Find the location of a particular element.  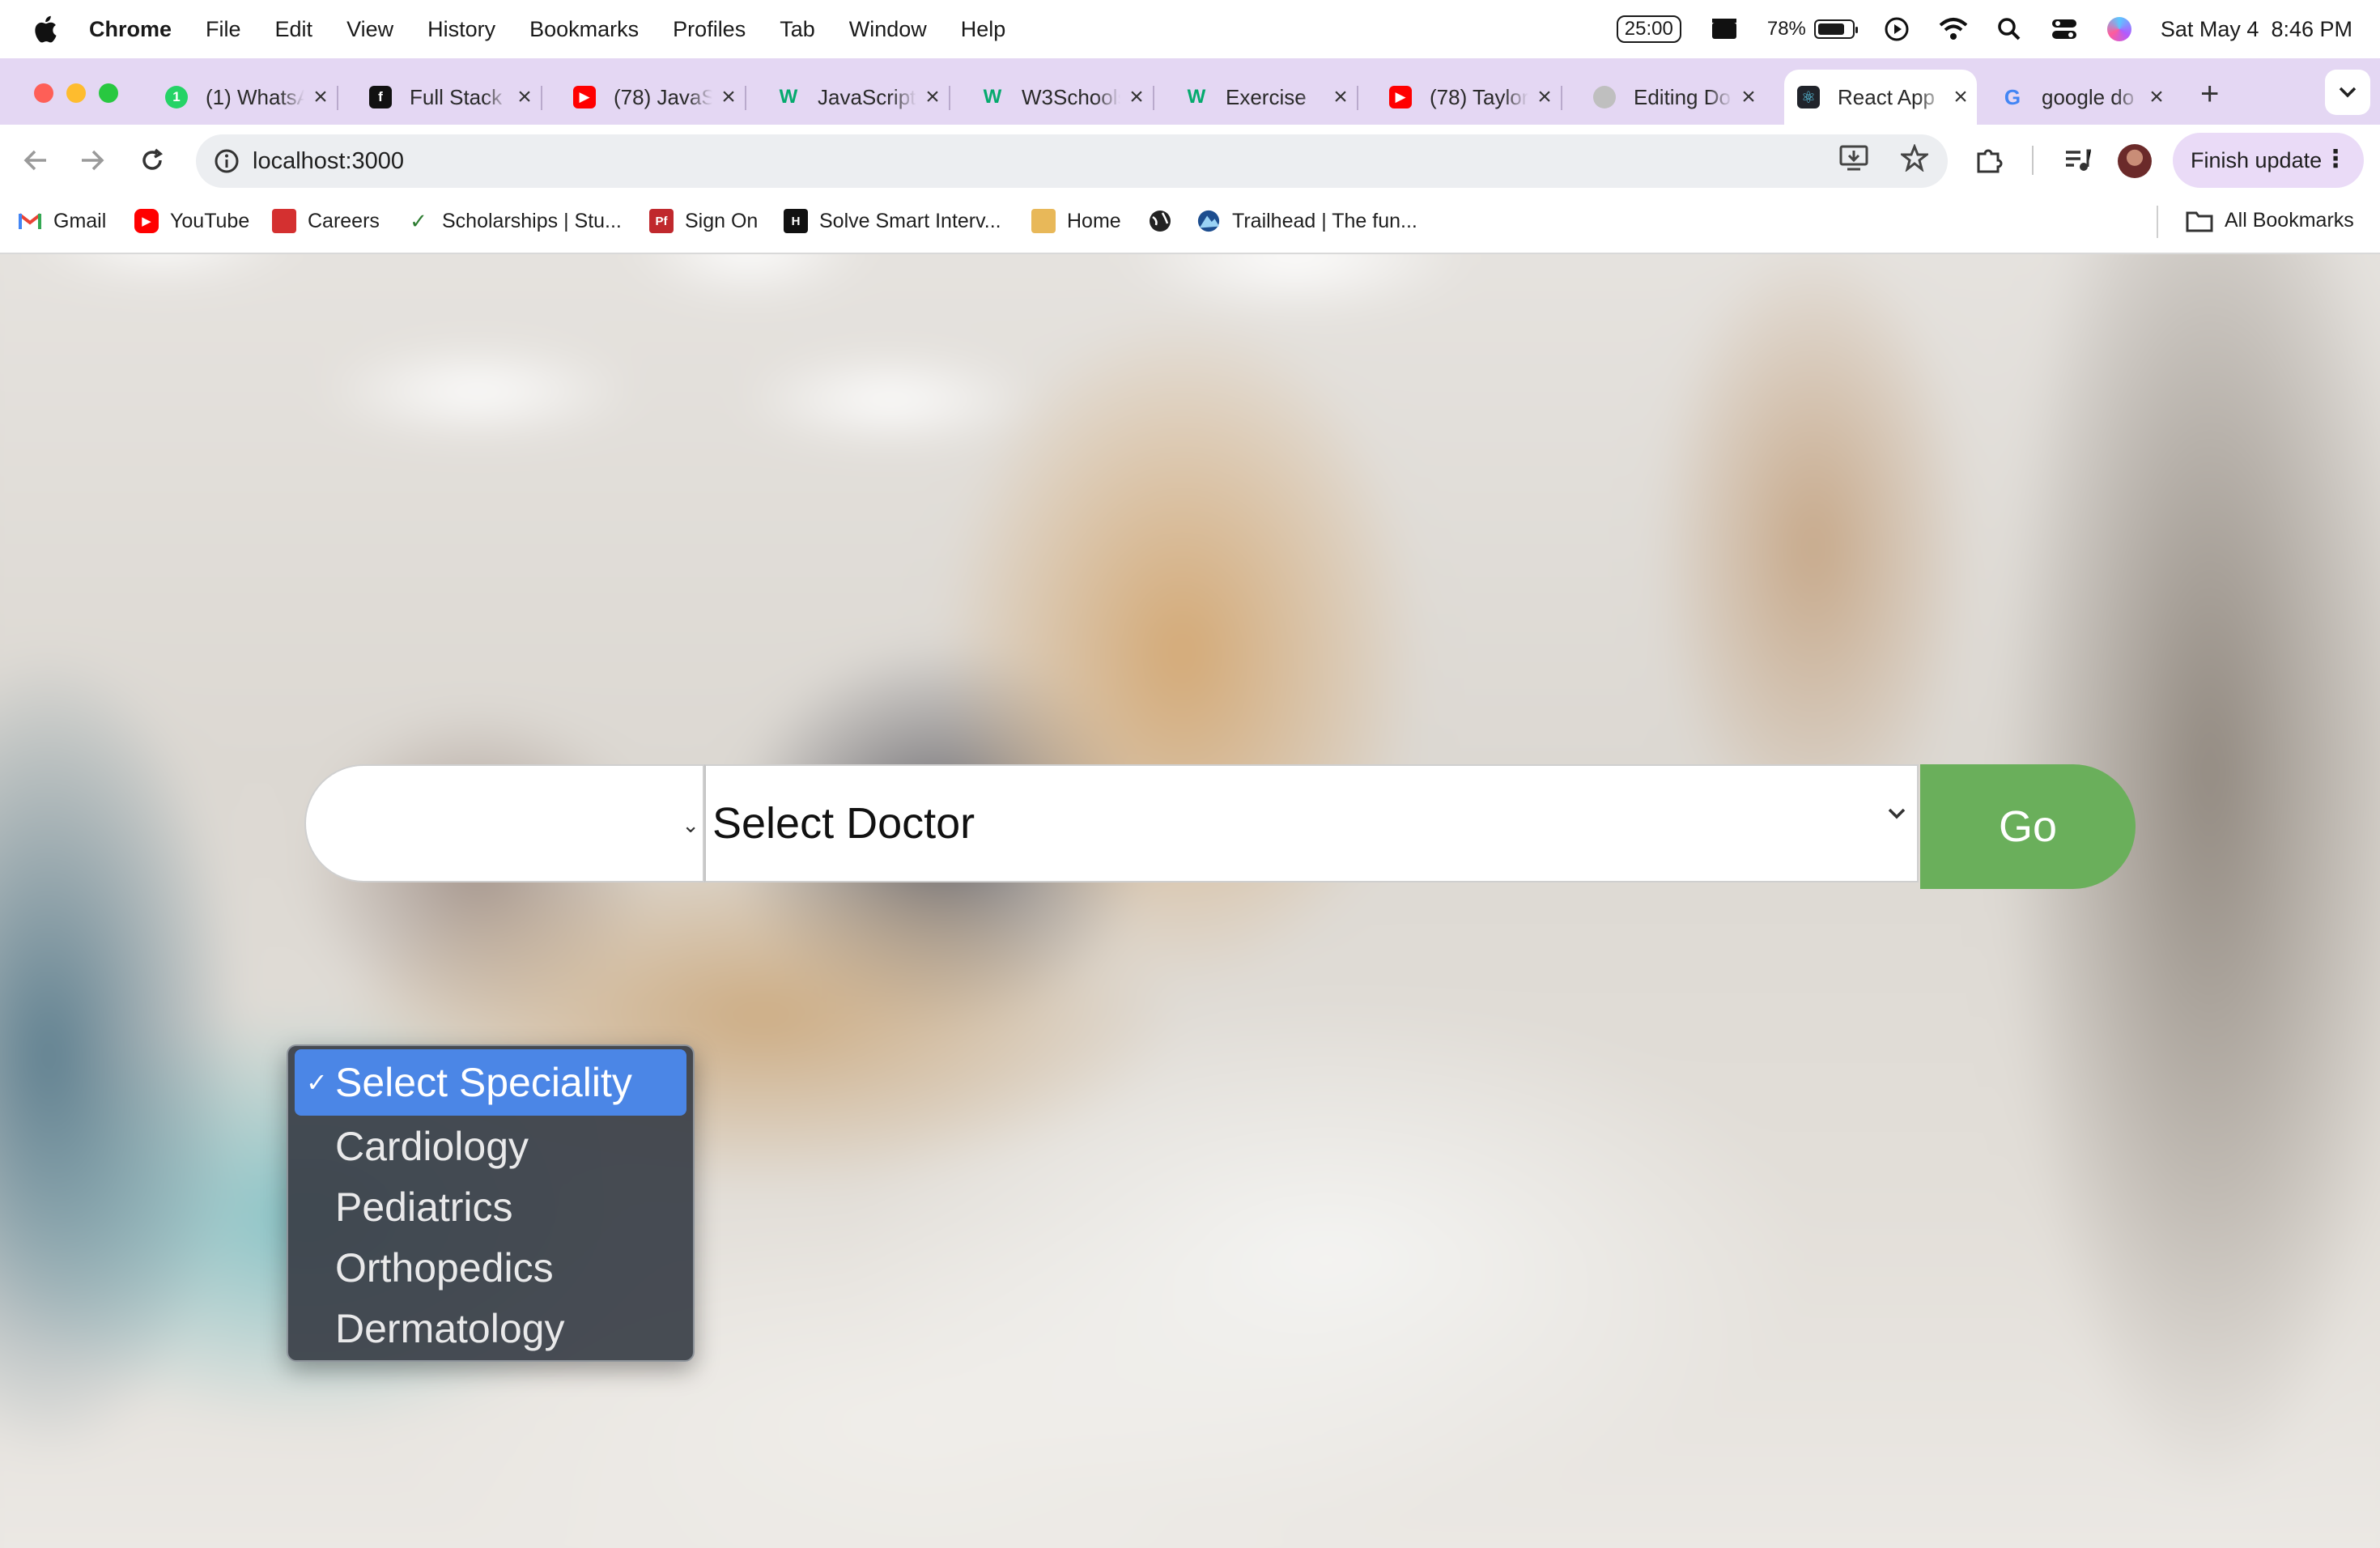

apple-icon is located at coordinates (45, 29).